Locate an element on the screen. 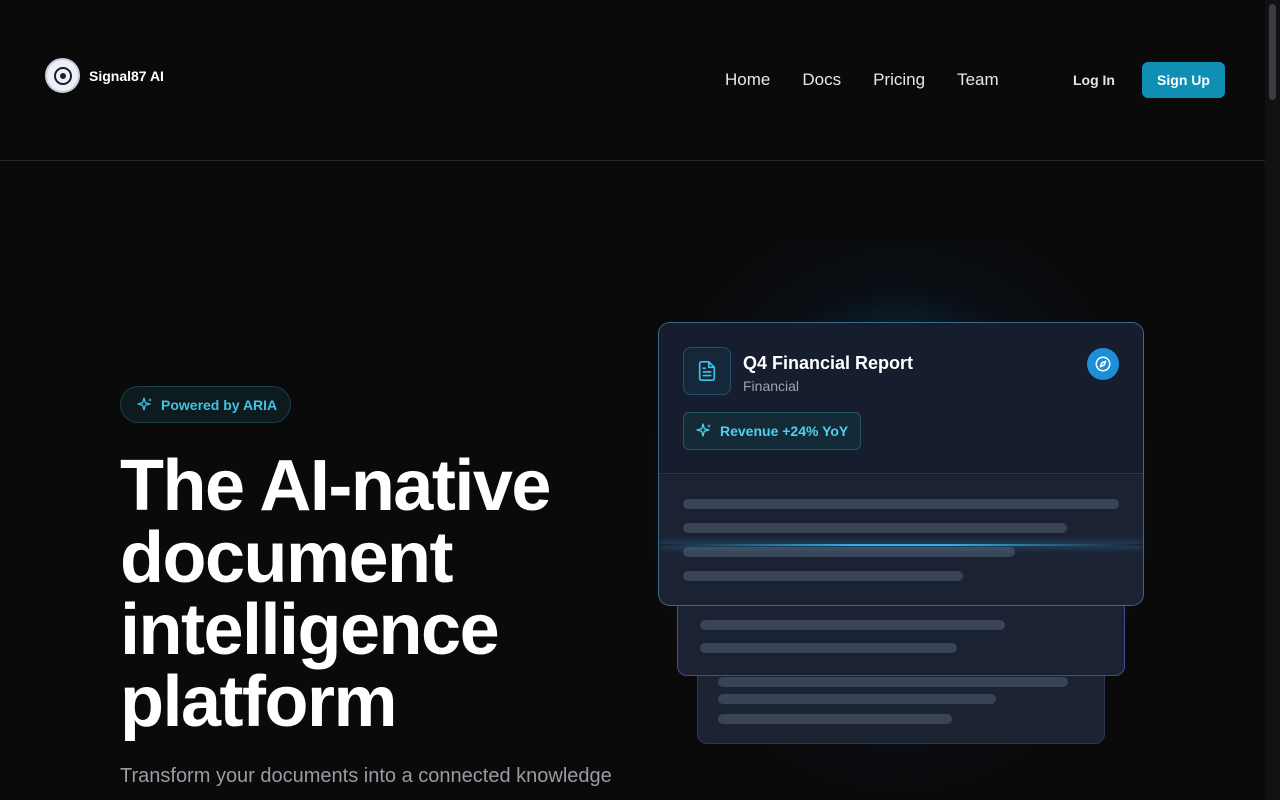 The height and width of the screenshot is (800, 1280). nav-home: Home is located at coordinates (747, 80).